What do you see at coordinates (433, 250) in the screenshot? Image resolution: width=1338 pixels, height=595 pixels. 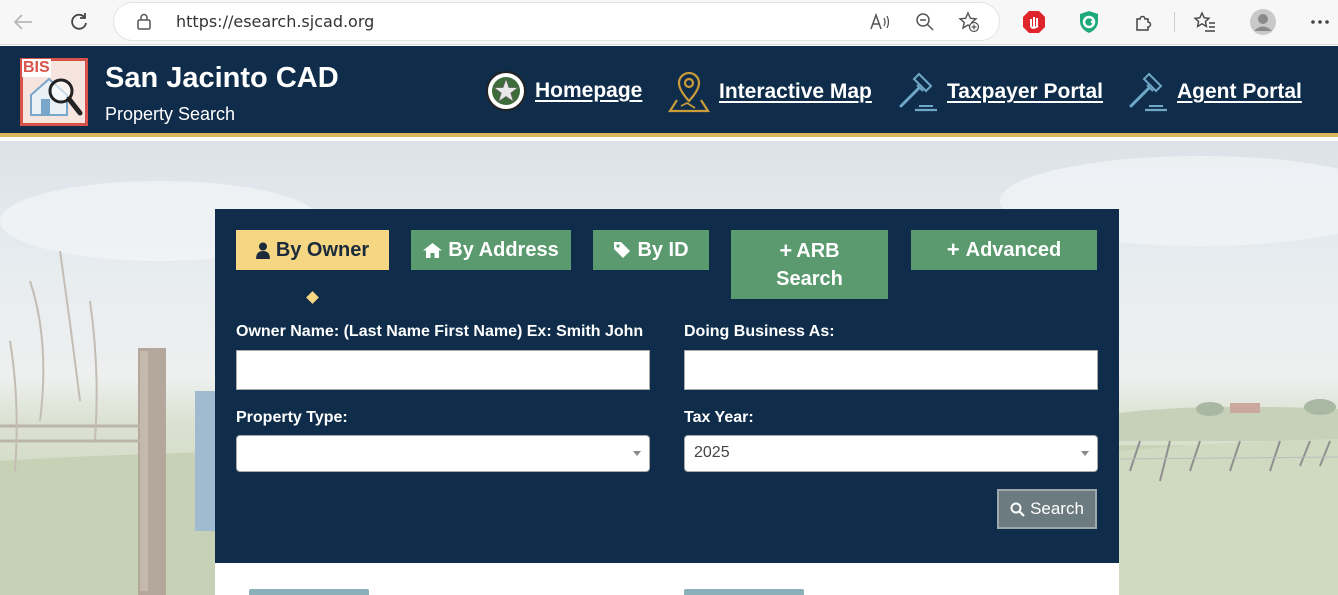 I see `home-icon` at bounding box center [433, 250].